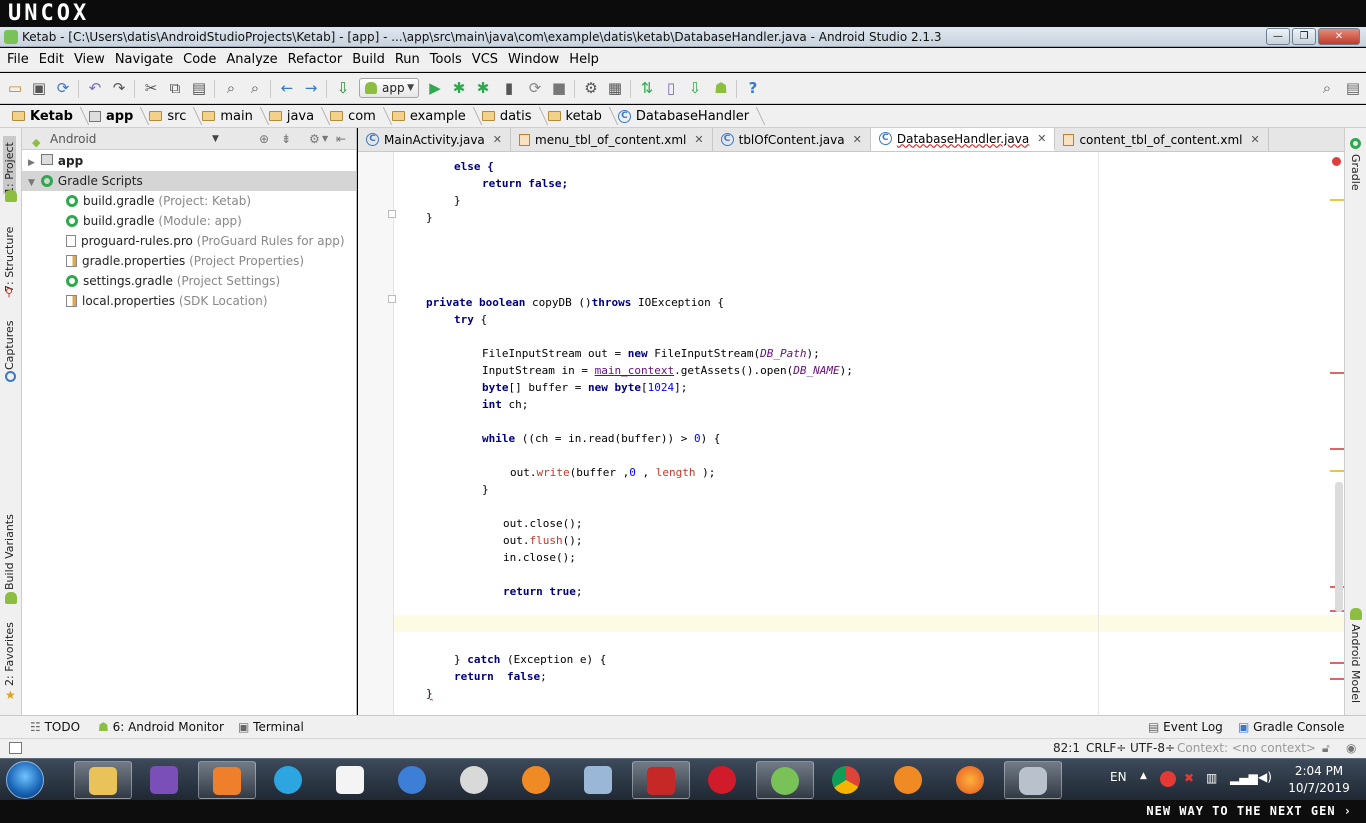 Image resolution: width=1366 pixels, height=823 pixels. What do you see at coordinates (343, 88) in the screenshot?
I see `make-icon: ⇩` at bounding box center [343, 88].